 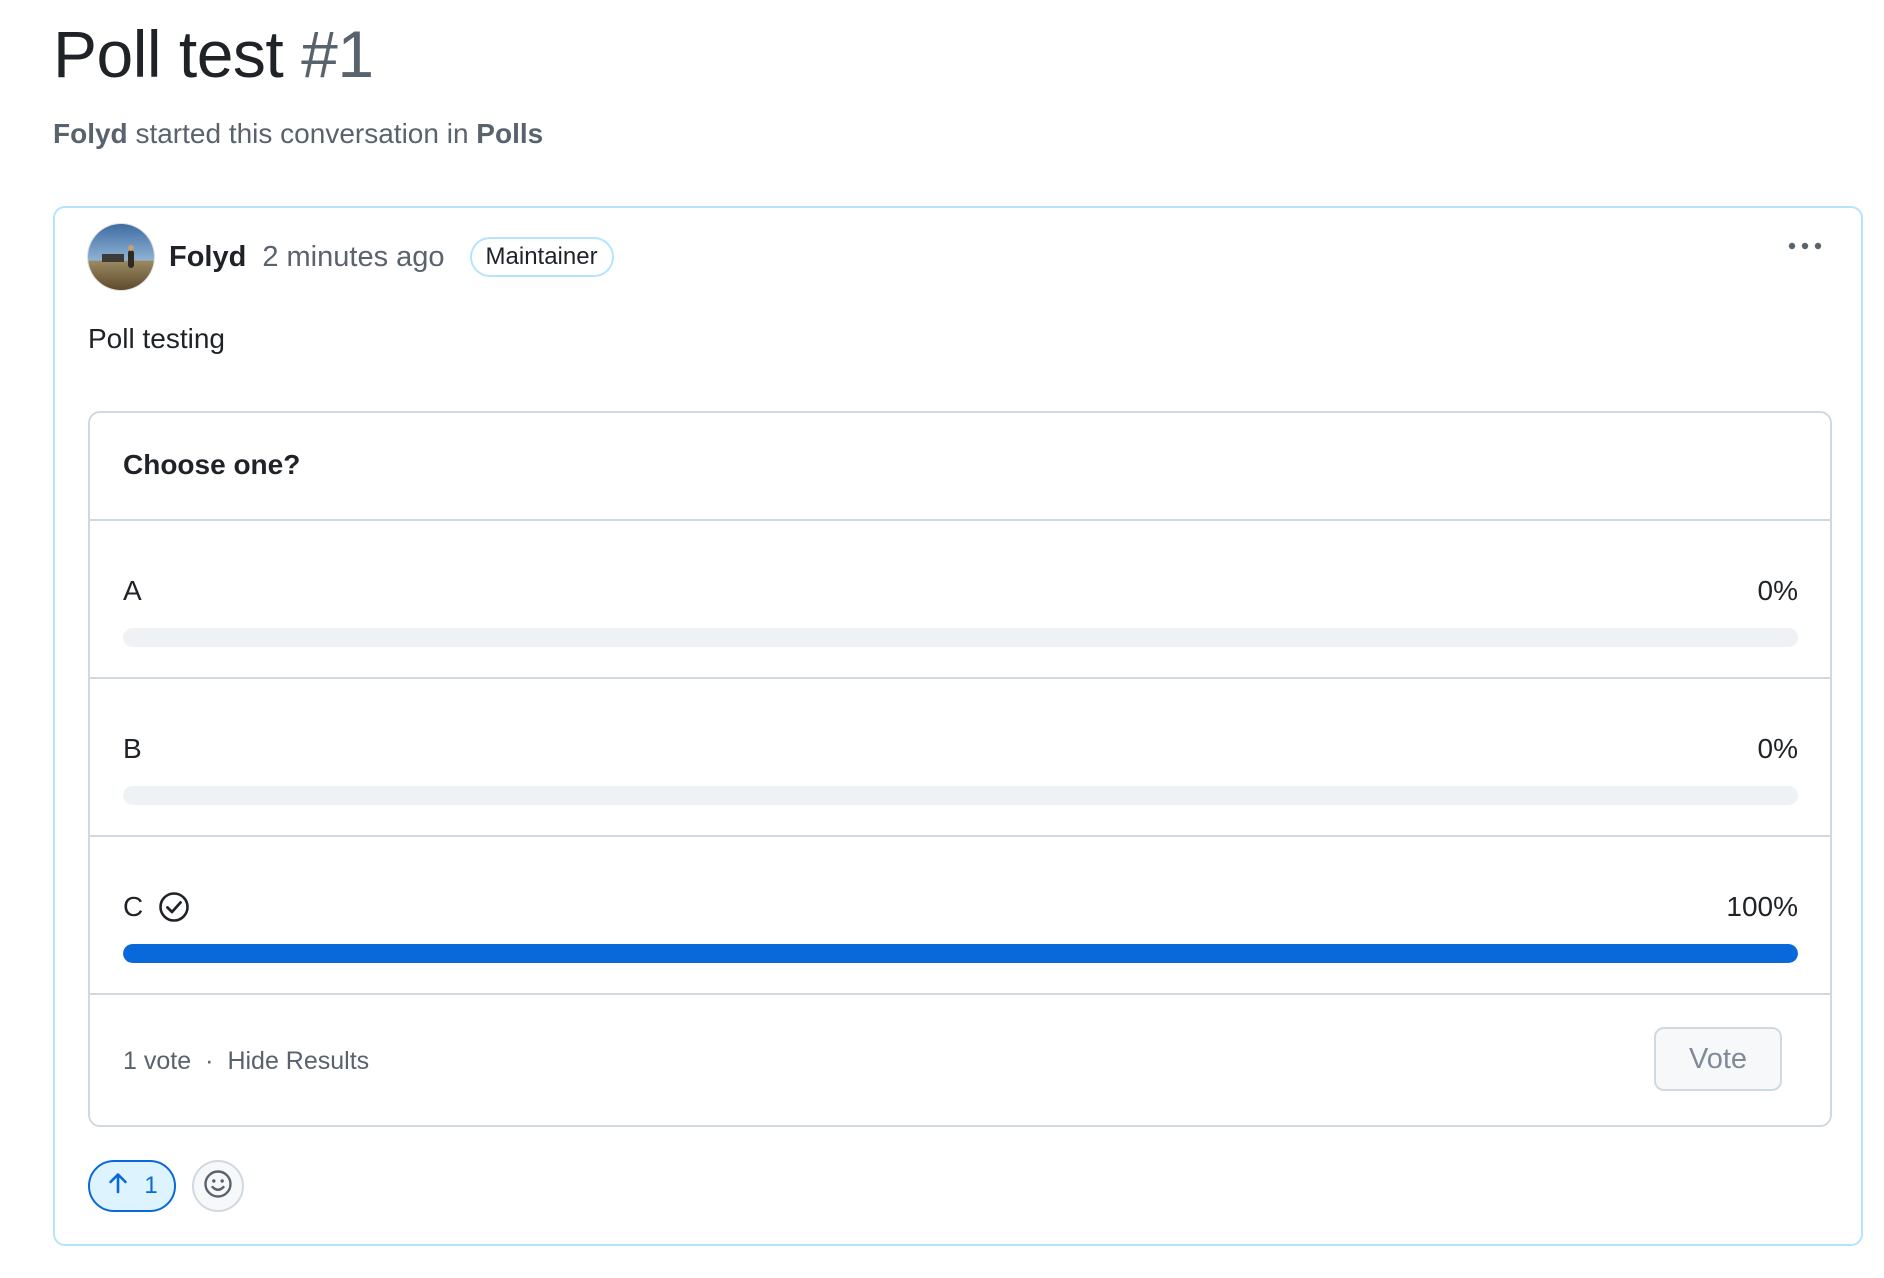 I want to click on poll-option-b: B 0%, so click(x=960, y=758).